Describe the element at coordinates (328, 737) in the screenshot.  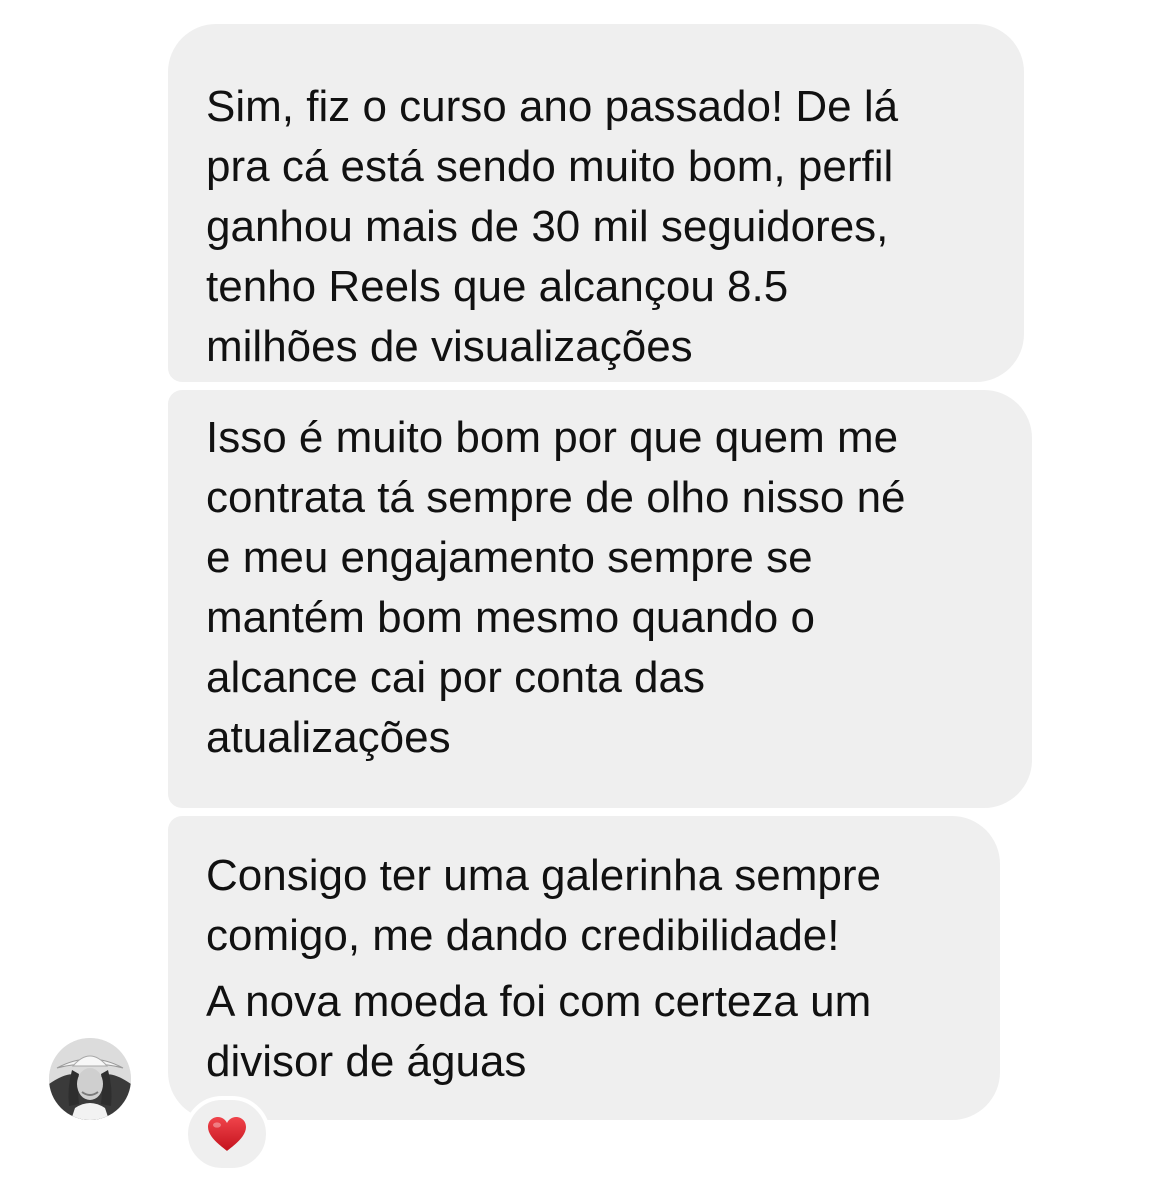
I see `message-2-line-6: atualizações` at that location.